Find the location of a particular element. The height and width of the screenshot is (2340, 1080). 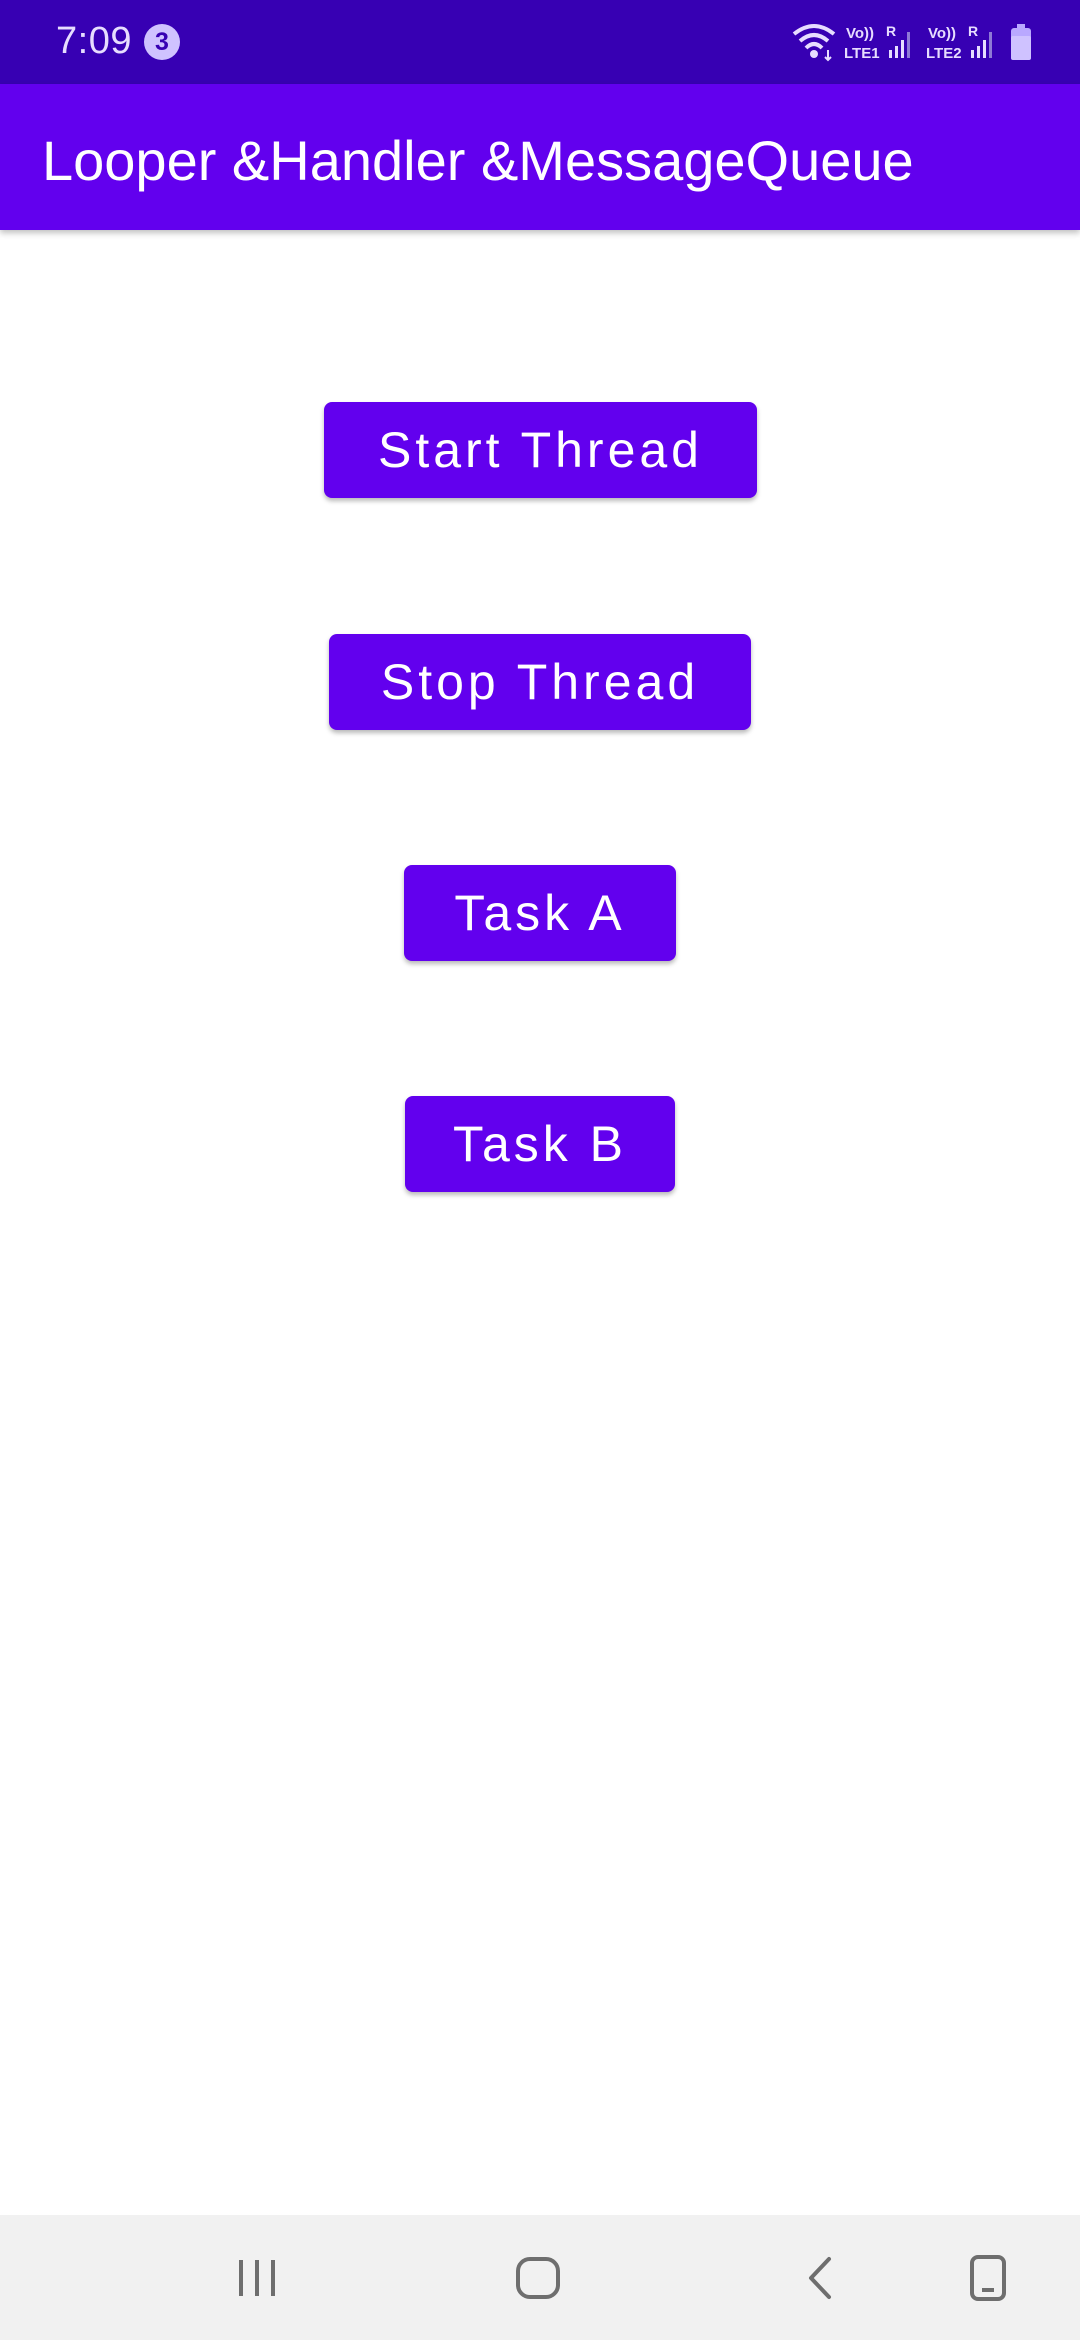

battery-icon is located at coordinates (1021, 42).